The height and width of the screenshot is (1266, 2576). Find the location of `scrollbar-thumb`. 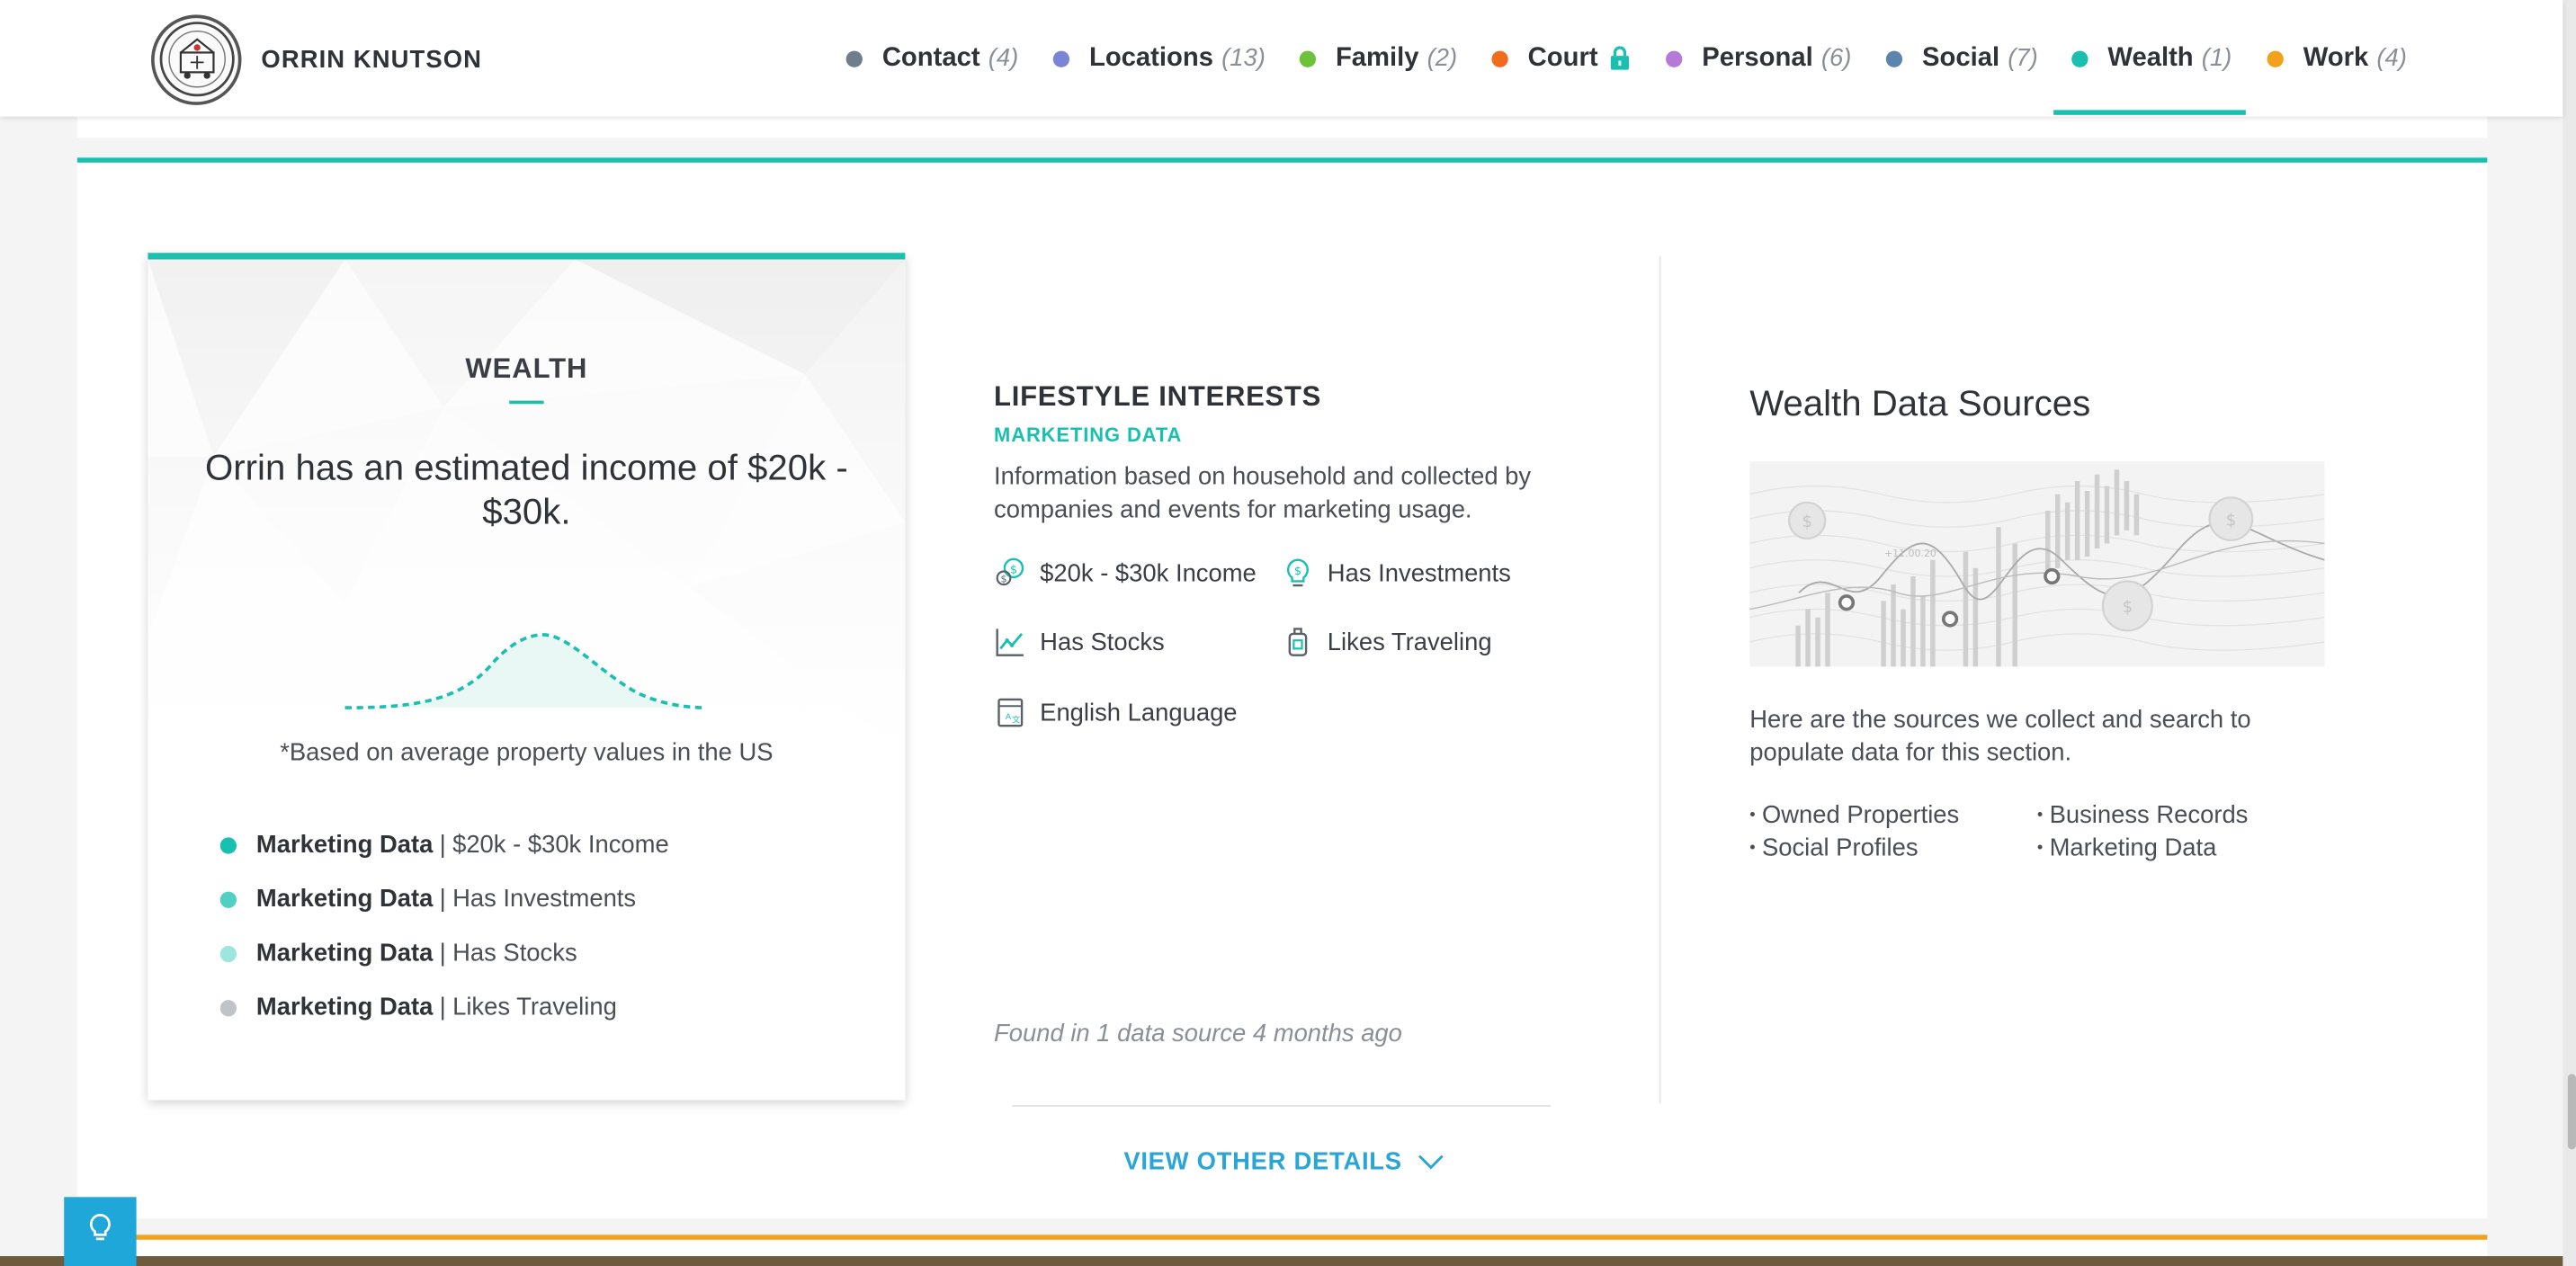

scrollbar-thumb is located at coordinates (2571, 1112).